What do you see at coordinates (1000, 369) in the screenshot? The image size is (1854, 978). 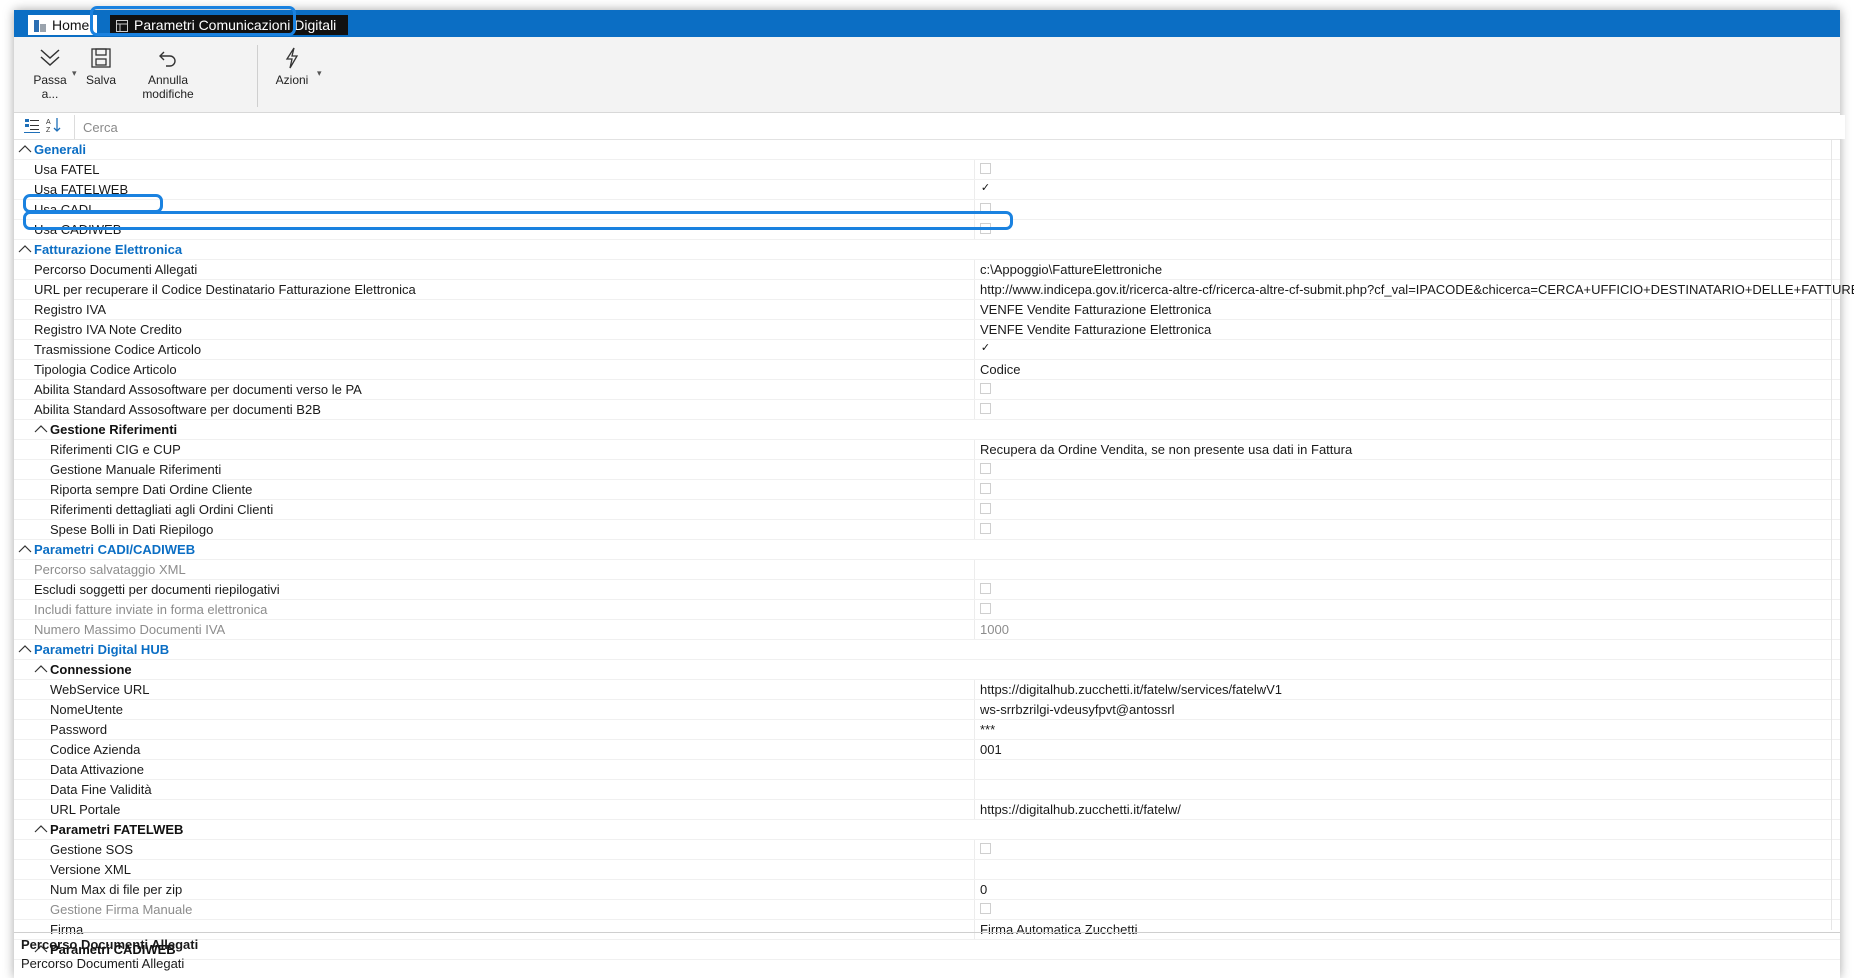 I see `property-value: Codice` at bounding box center [1000, 369].